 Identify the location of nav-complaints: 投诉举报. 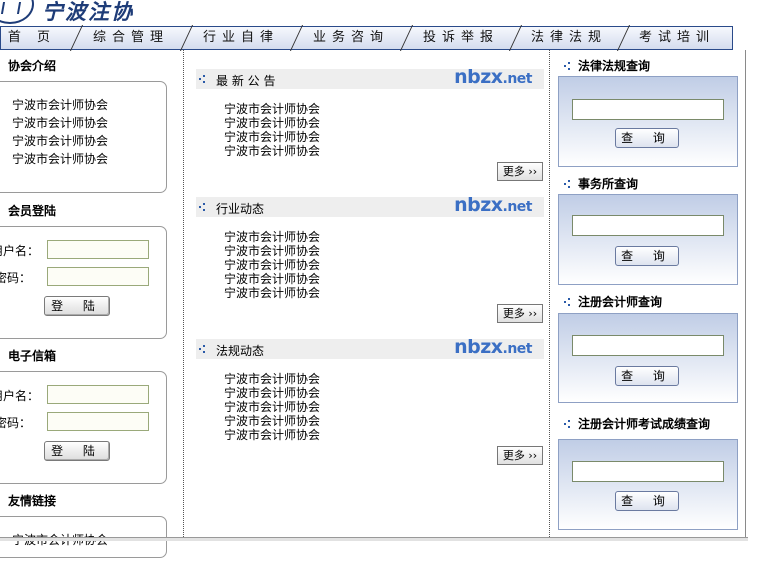
(461, 38).